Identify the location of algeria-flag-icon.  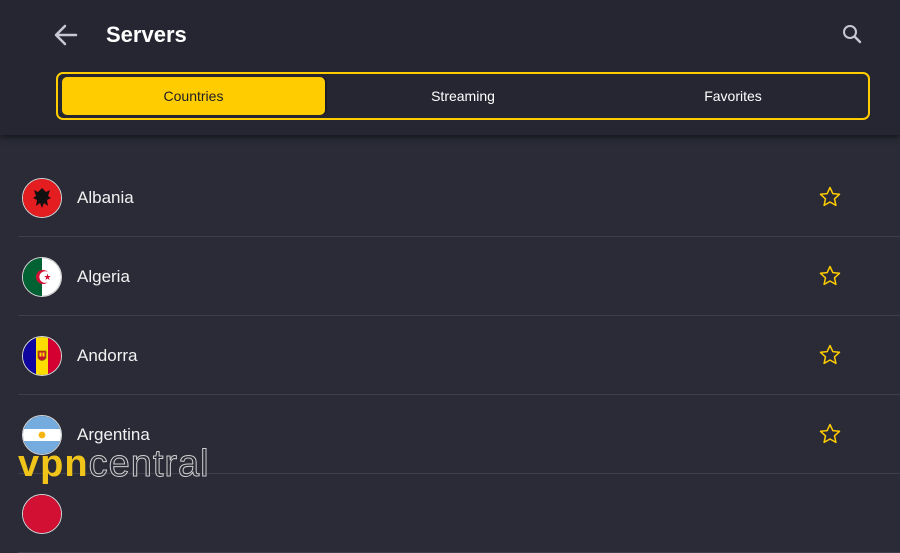
(42, 277).